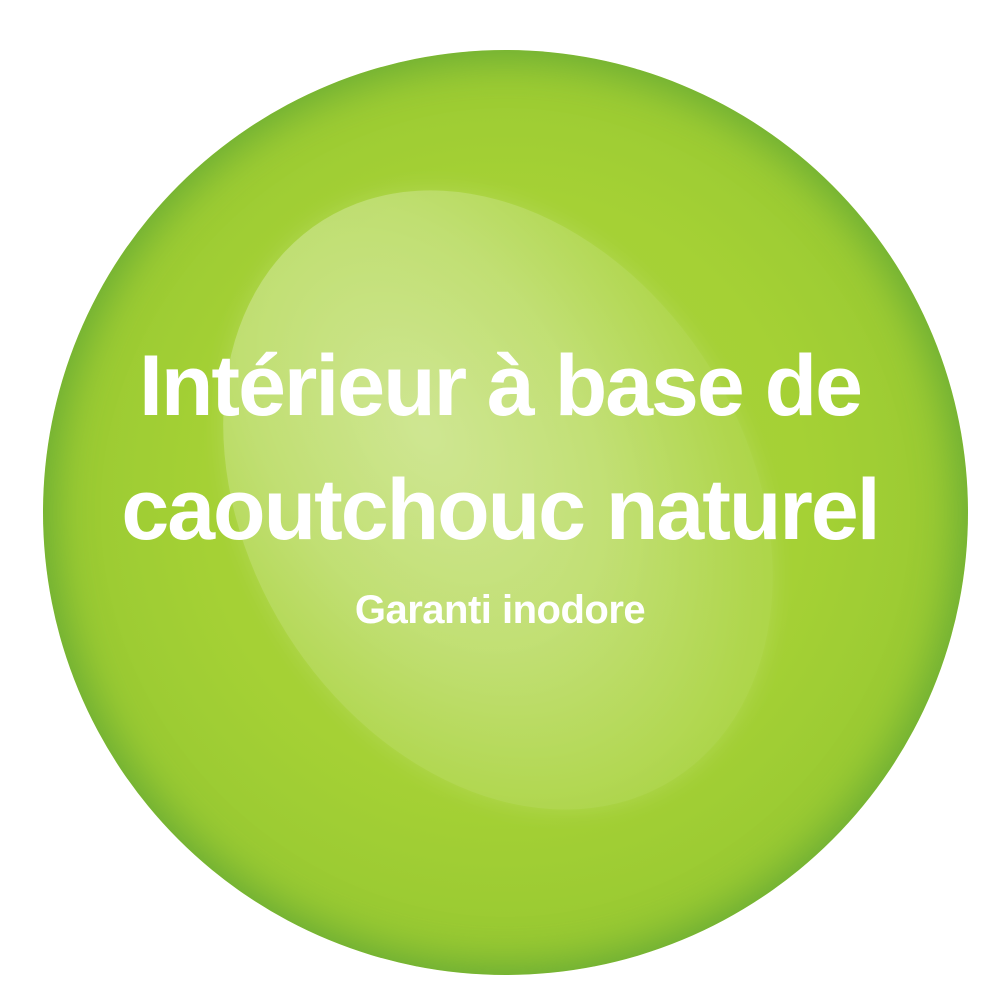 The height and width of the screenshot is (1000, 1000). What do you see at coordinates (500, 510) in the screenshot?
I see `headline-line-2: caoutchouc naturel` at bounding box center [500, 510].